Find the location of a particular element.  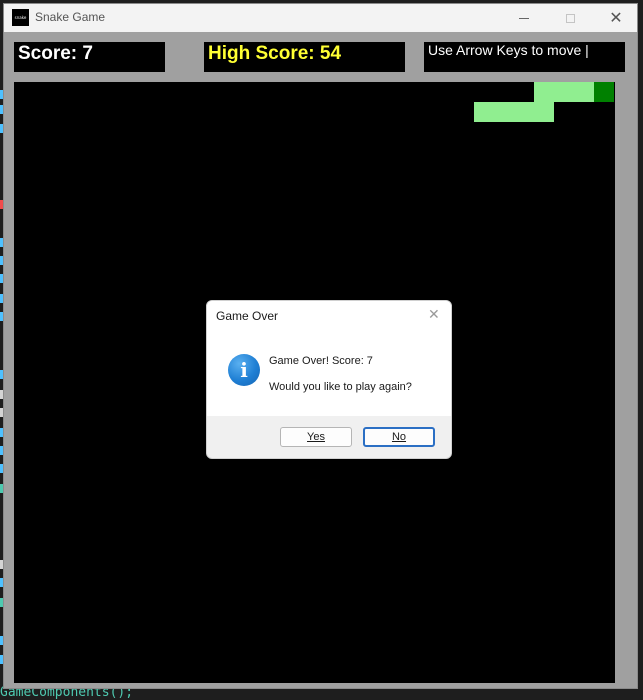

window-title: Snake Game is located at coordinates (70, 17).